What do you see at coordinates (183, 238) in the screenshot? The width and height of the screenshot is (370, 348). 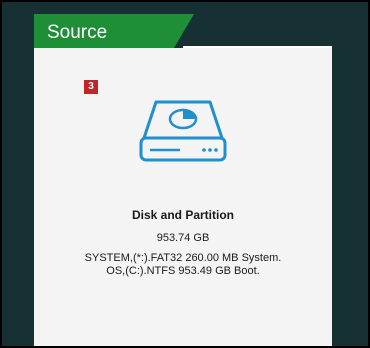 I see `disk-size: 953.74 GB` at bounding box center [183, 238].